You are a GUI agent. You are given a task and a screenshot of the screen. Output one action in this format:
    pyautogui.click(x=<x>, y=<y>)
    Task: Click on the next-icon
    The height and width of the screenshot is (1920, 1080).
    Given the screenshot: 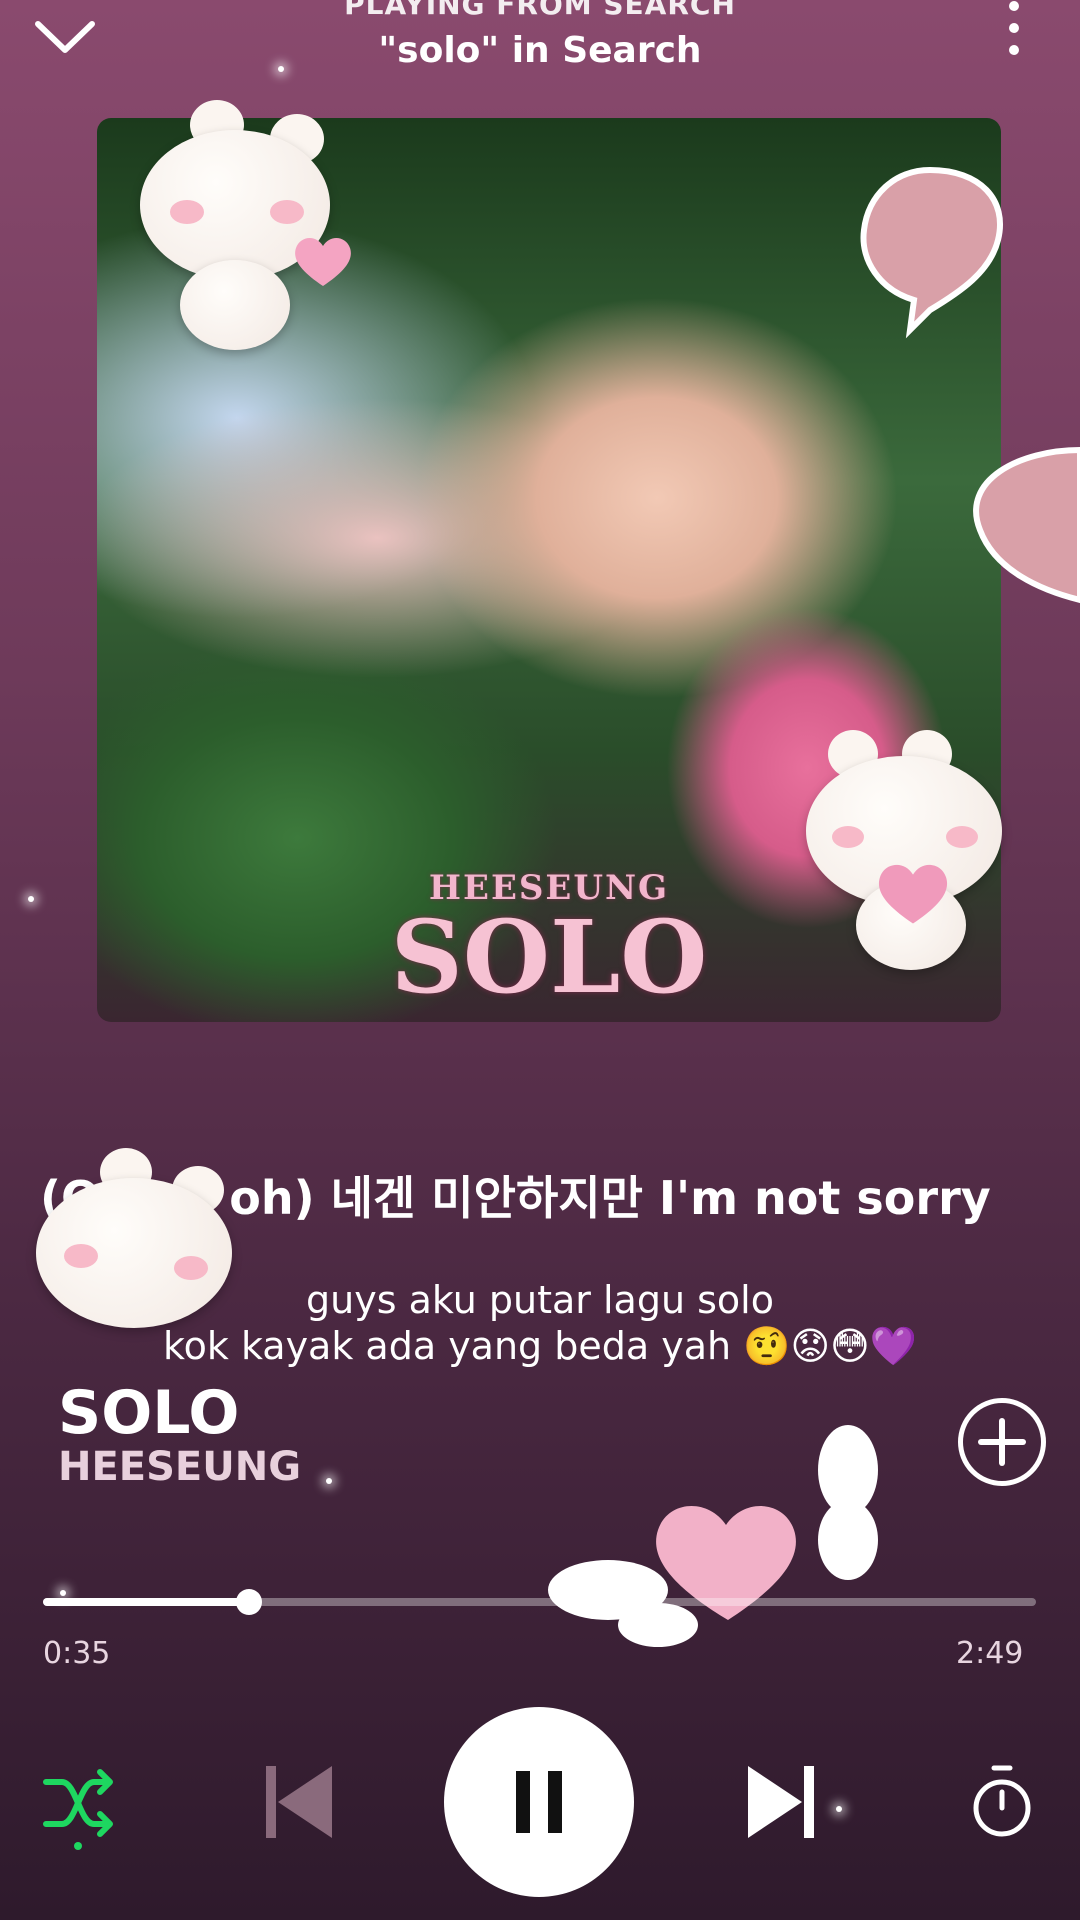 What is the action you would take?
    pyautogui.click(x=781, y=1802)
    